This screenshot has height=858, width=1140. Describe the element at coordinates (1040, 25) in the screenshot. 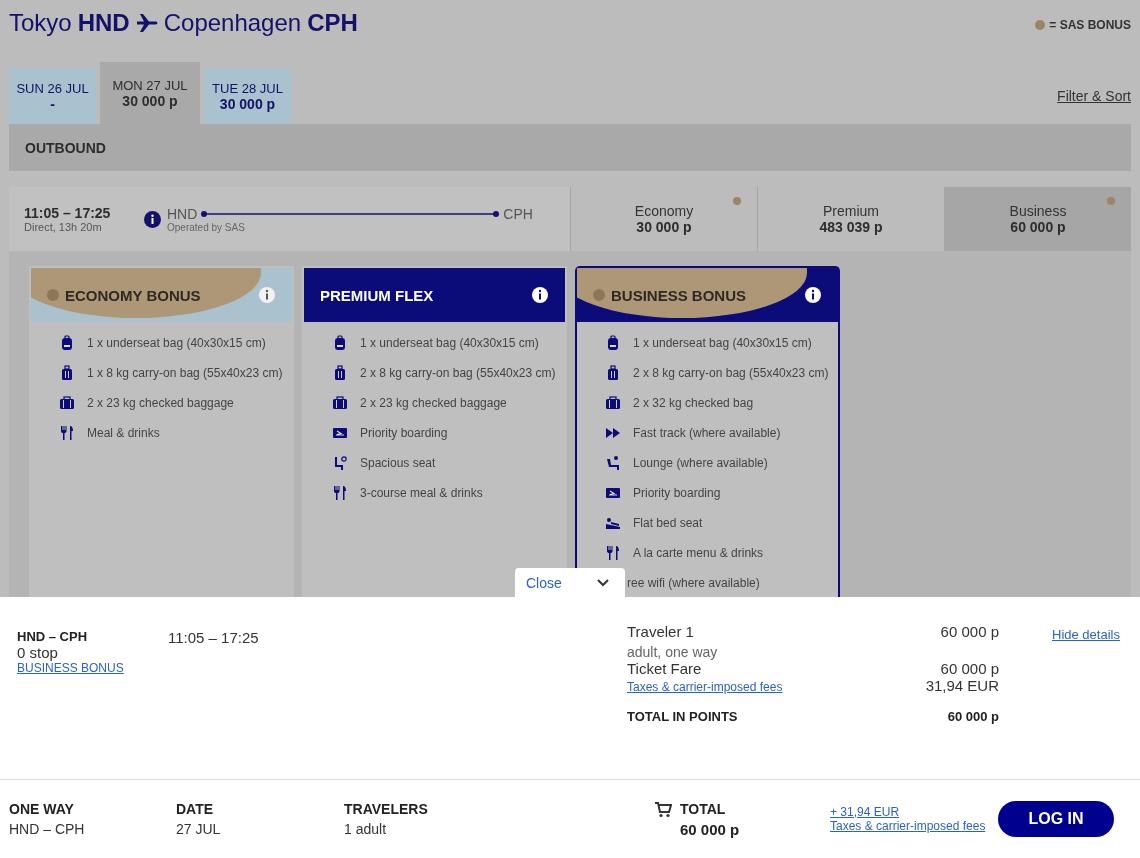

I see `bonus-dot` at that location.